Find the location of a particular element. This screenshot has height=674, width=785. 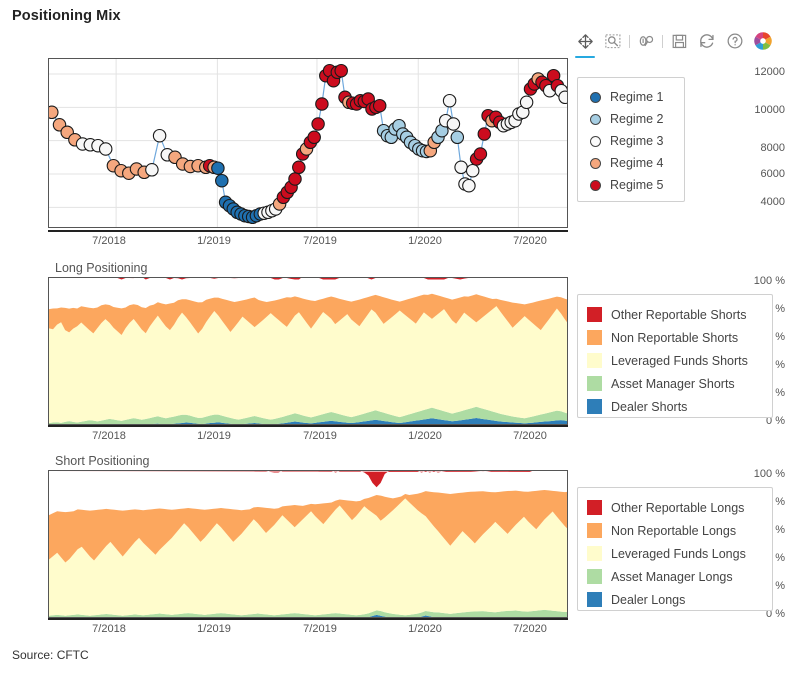

long-area-svg is located at coordinates (308, 351).